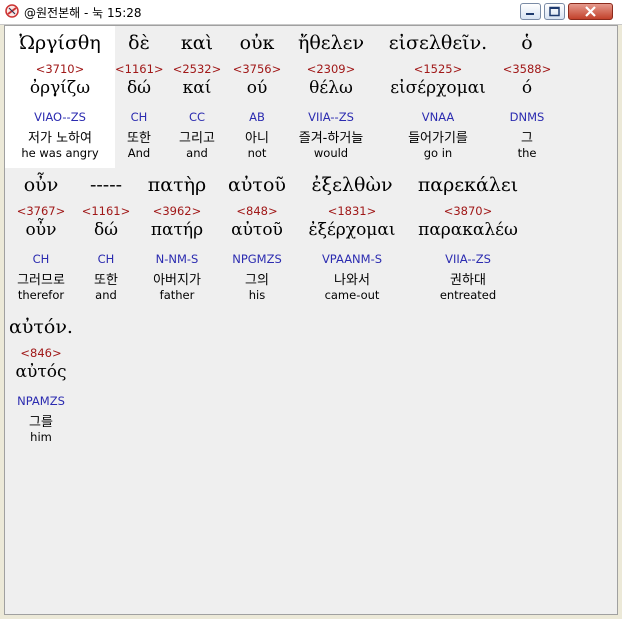 Image resolution: width=622 pixels, height=619 pixels. I want to click on korean-gloss: 아니, so click(257, 138).